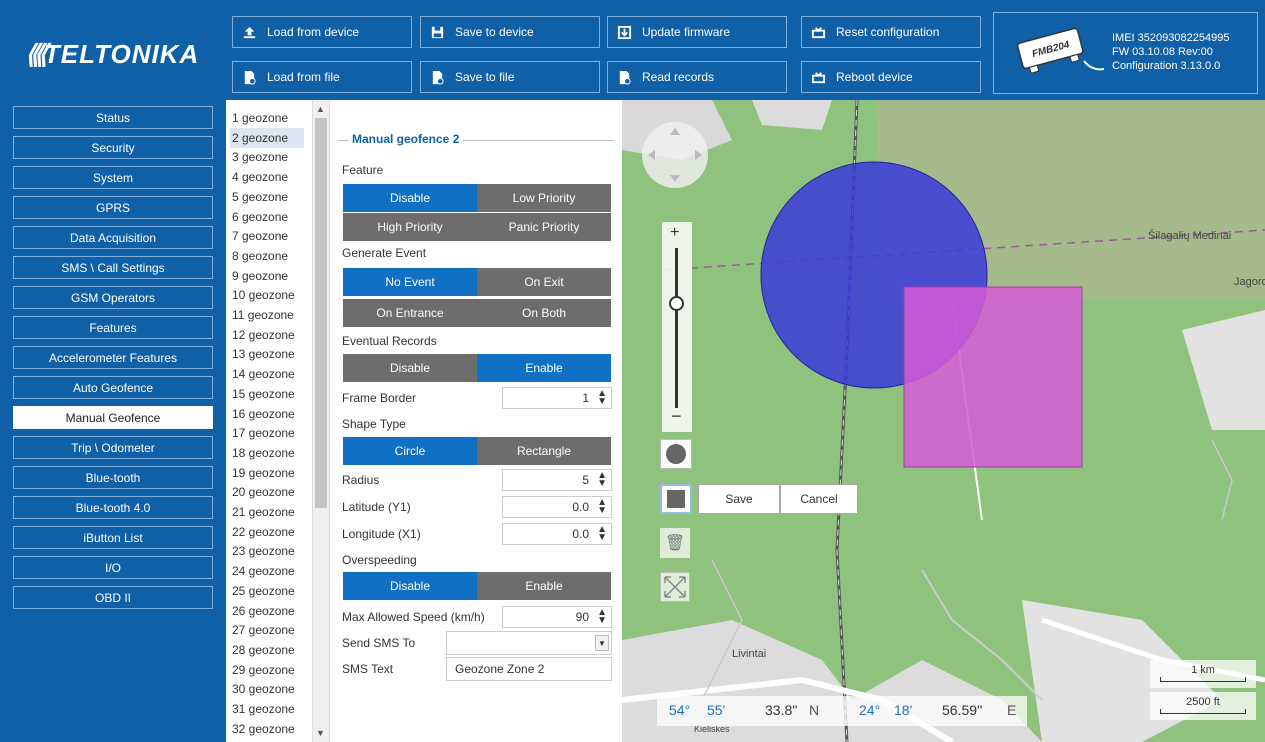 The image size is (1265, 742). What do you see at coordinates (263, 709) in the screenshot?
I see `geozone-list-item: 31 geozone` at bounding box center [263, 709].